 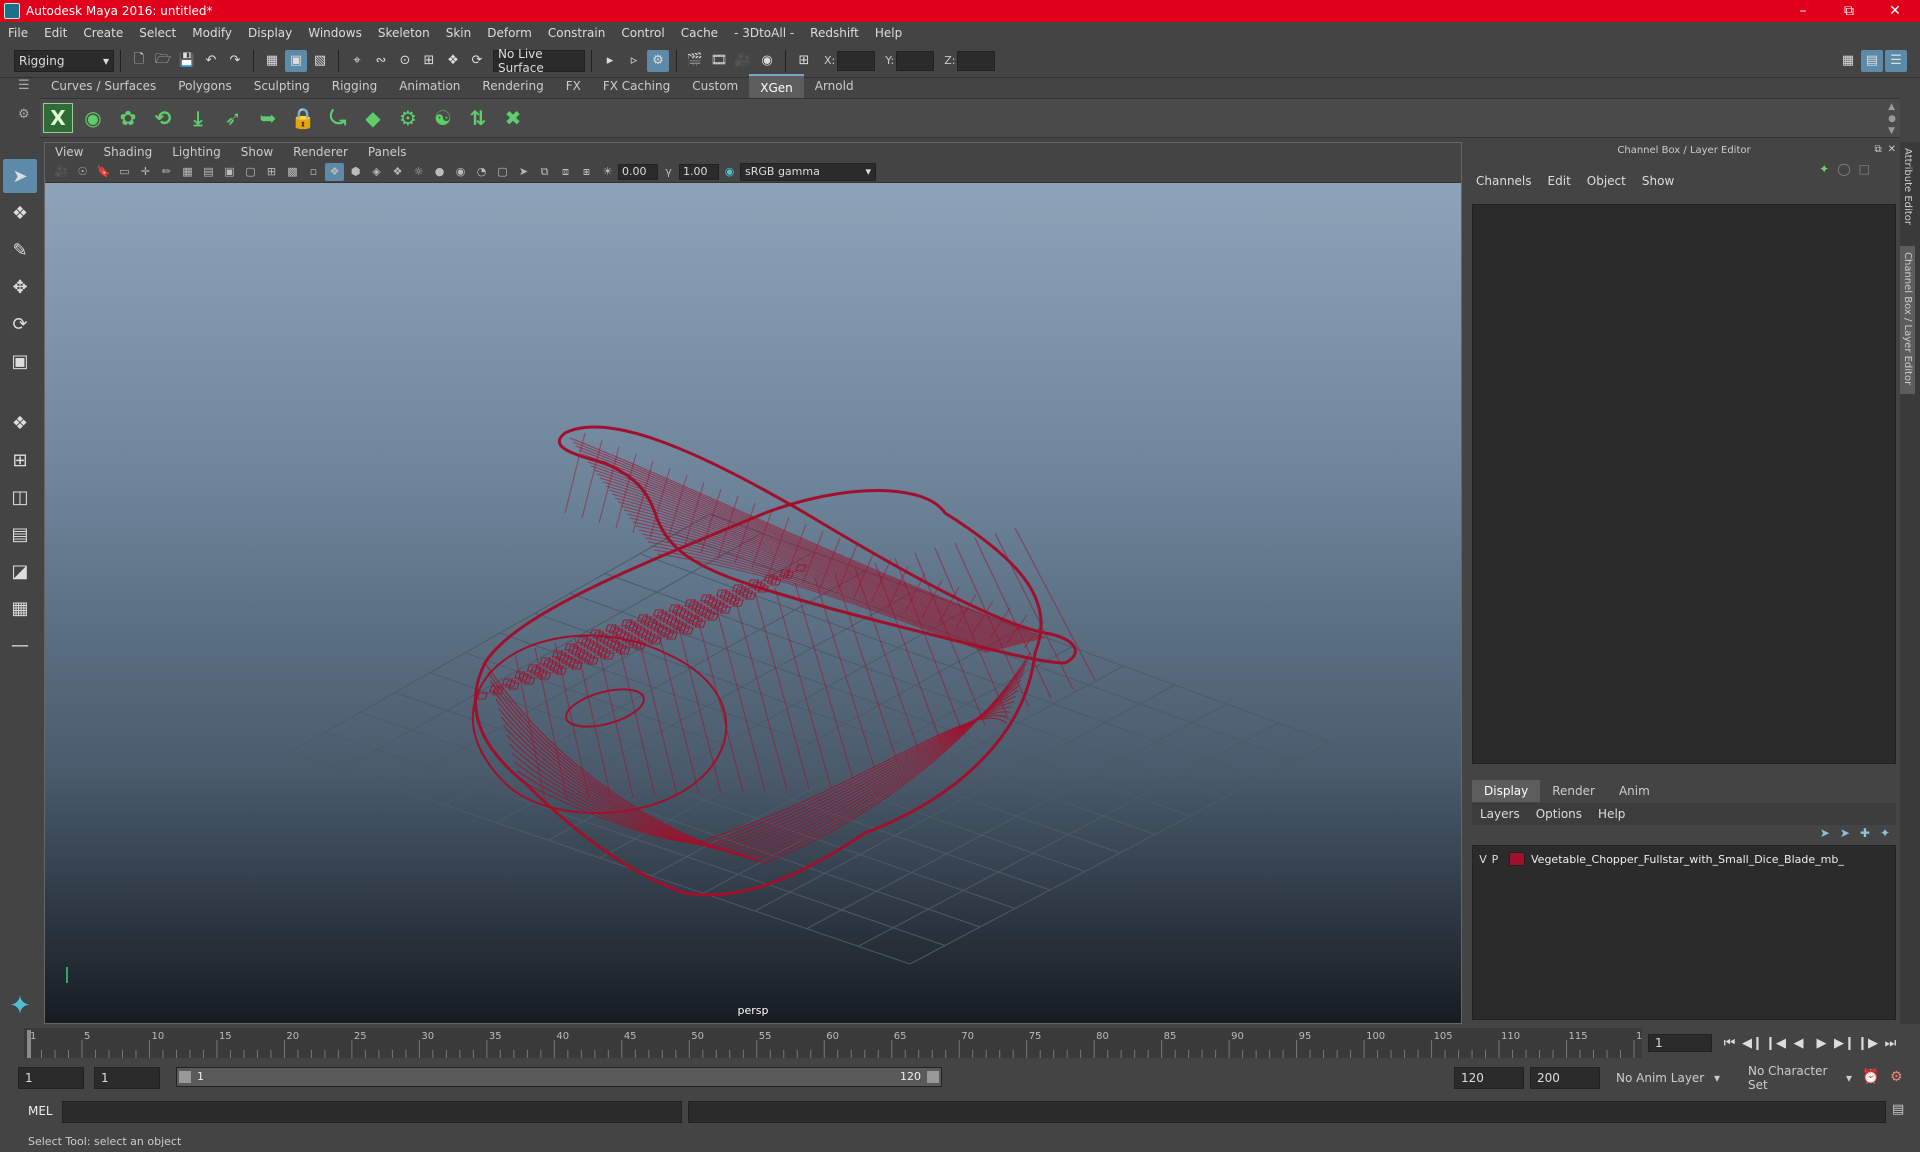 What do you see at coordinates (20, 176) in the screenshot?
I see `select-tool-icon: ➤` at bounding box center [20, 176].